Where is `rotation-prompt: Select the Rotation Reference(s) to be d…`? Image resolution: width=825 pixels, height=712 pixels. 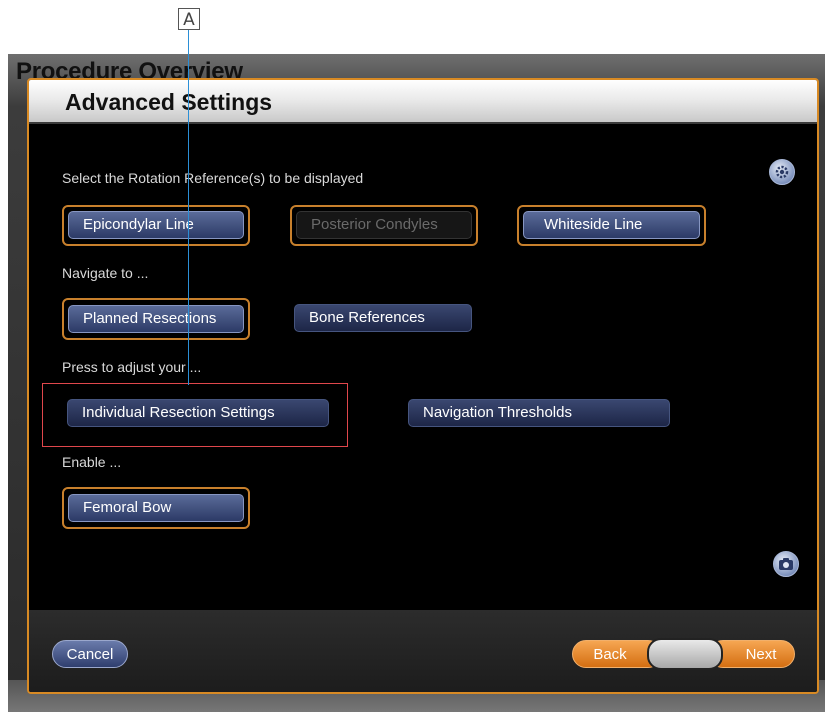 rotation-prompt: Select the Rotation Reference(s) to be d… is located at coordinates (213, 178).